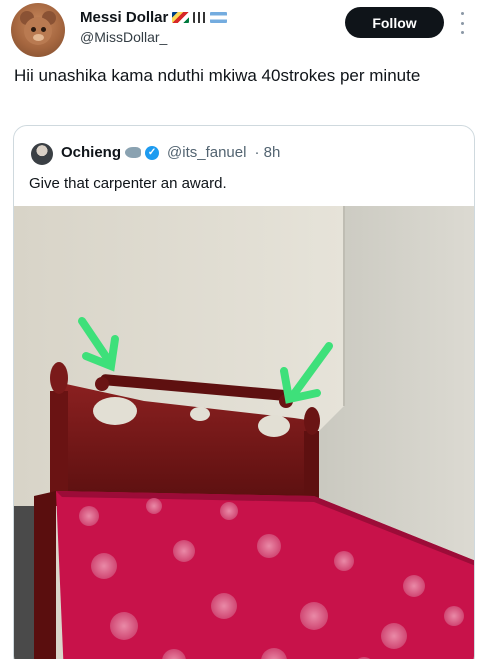  I want to click on quoted-avatar, so click(42, 154).